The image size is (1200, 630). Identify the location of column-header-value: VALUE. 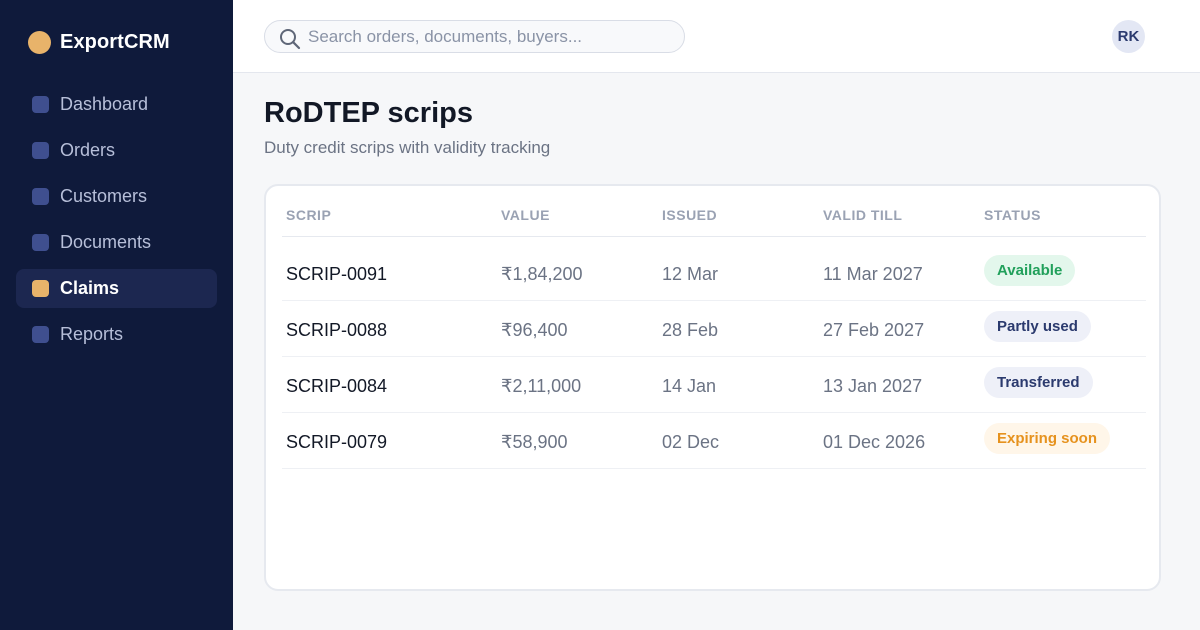
(525, 215).